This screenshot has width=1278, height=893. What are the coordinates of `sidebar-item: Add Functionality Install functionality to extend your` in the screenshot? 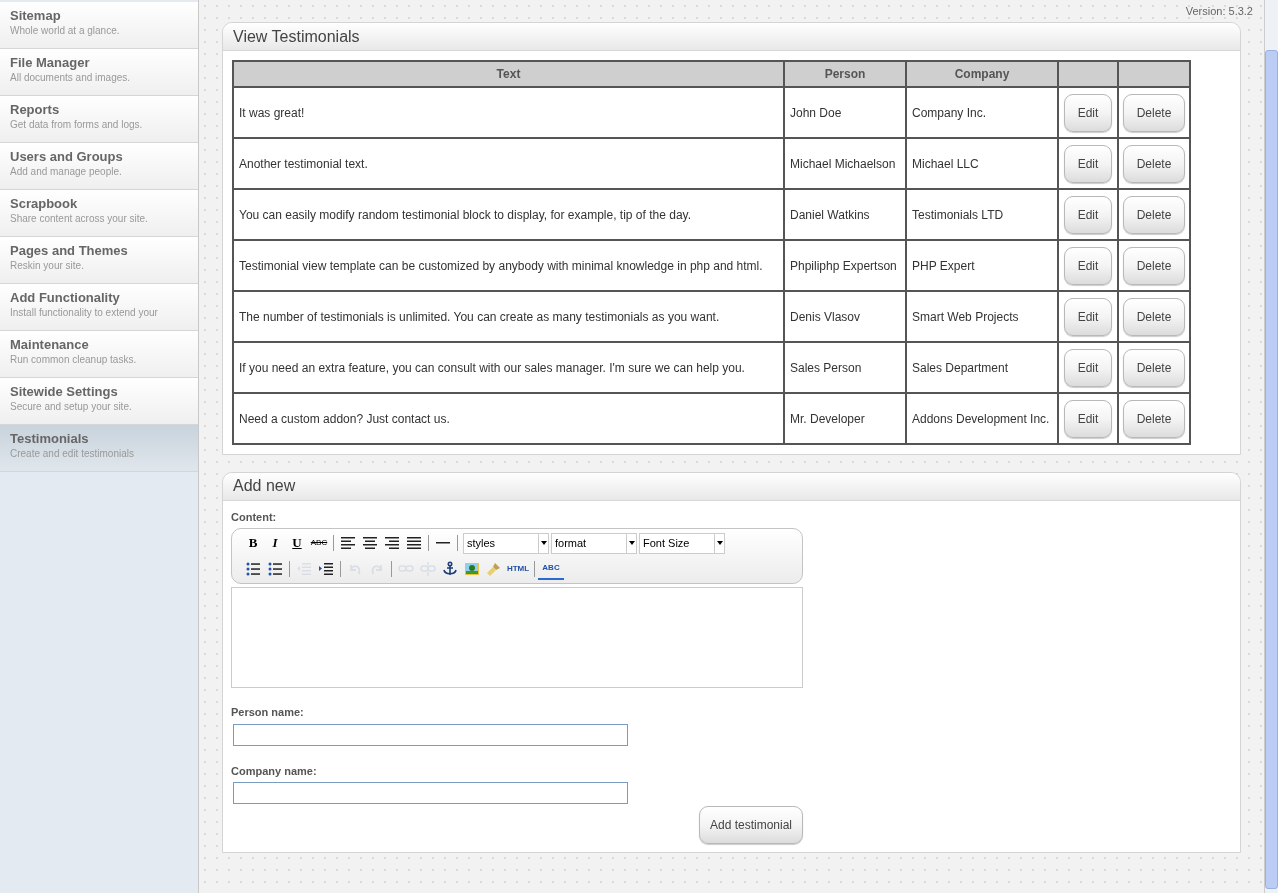 It's located at (99, 307).